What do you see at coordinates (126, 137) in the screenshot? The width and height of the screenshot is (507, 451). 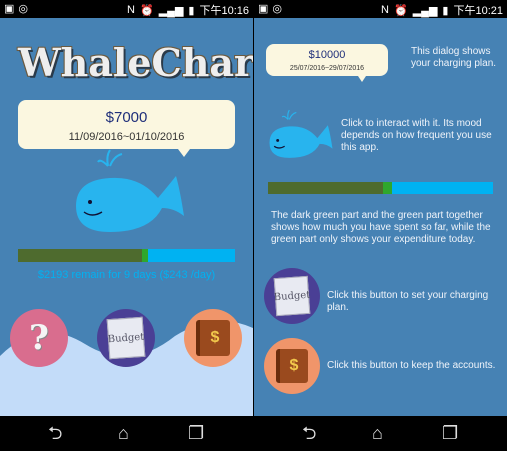 I see `plan-dates: 11/09/2016~01/10/2016` at bounding box center [126, 137].